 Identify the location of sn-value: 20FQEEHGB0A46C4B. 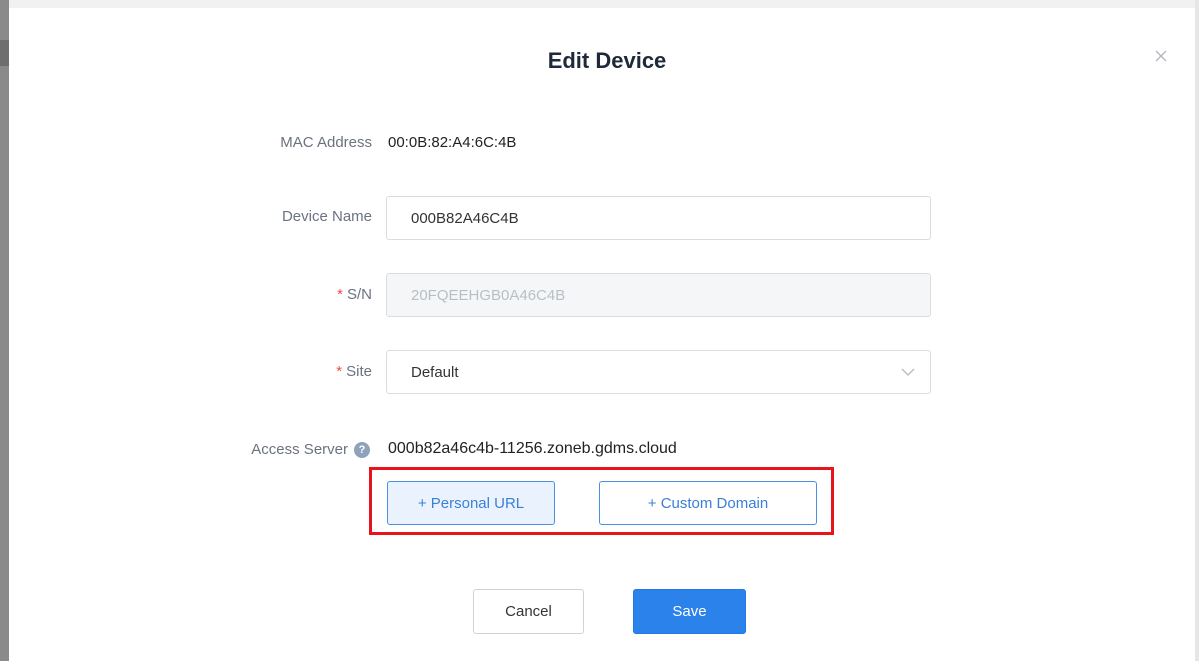
(488, 295).